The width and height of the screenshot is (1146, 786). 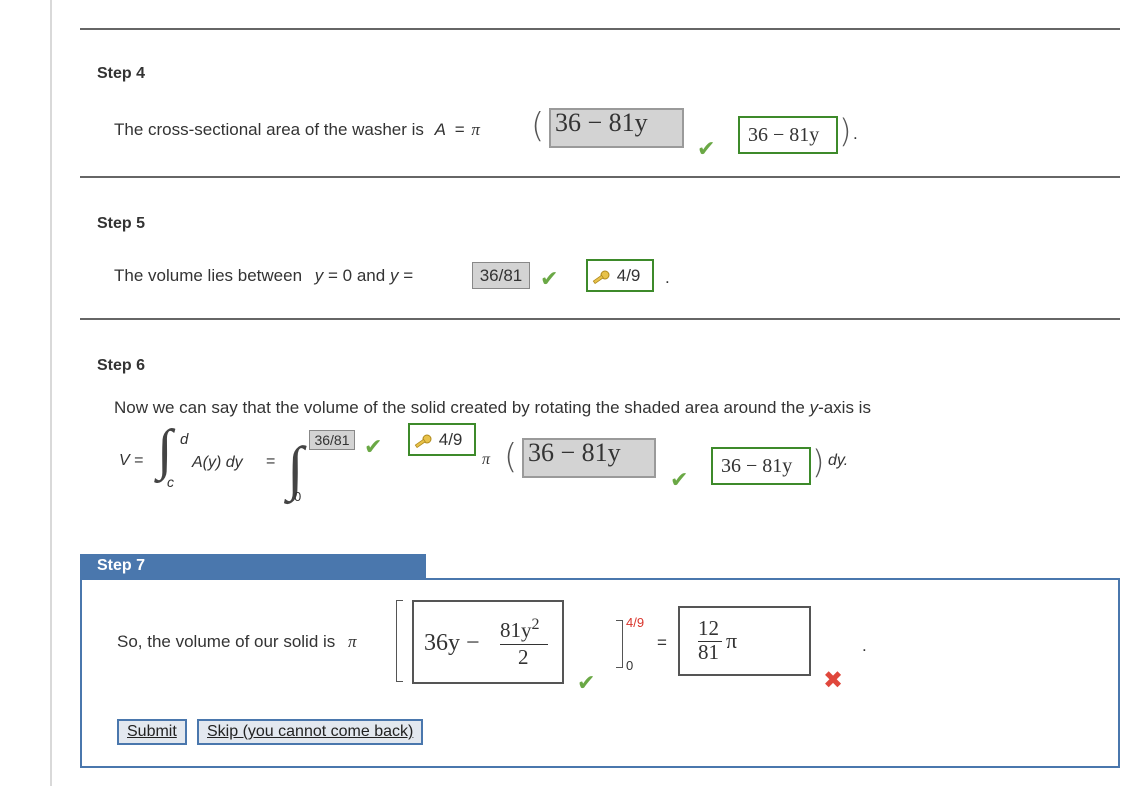 What do you see at coordinates (535, 624) in the screenshot?
I see `exponent: 2` at bounding box center [535, 624].